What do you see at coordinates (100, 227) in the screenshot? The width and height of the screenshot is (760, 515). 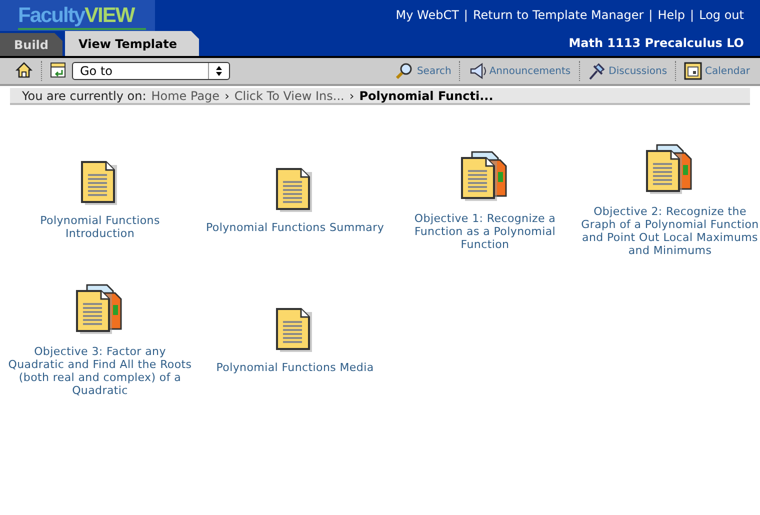 I see `content-link: Polynomial Functions Introduction` at bounding box center [100, 227].